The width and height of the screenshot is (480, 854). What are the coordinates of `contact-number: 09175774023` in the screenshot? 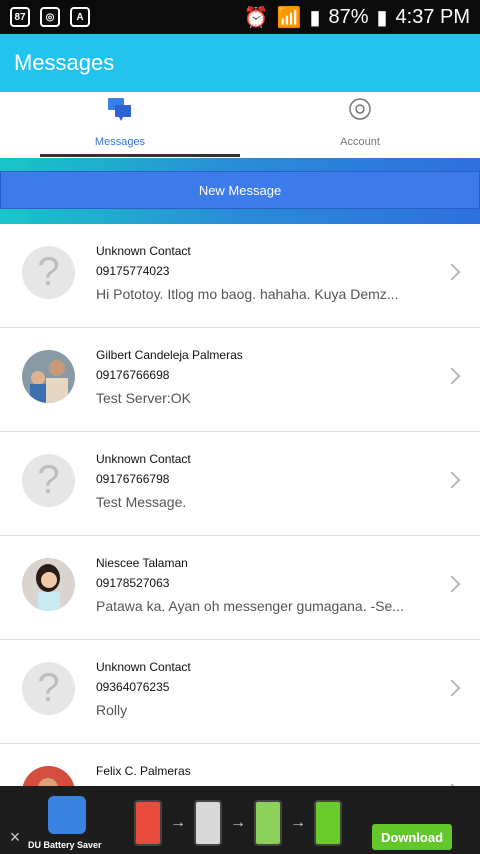 It's located at (133, 271).